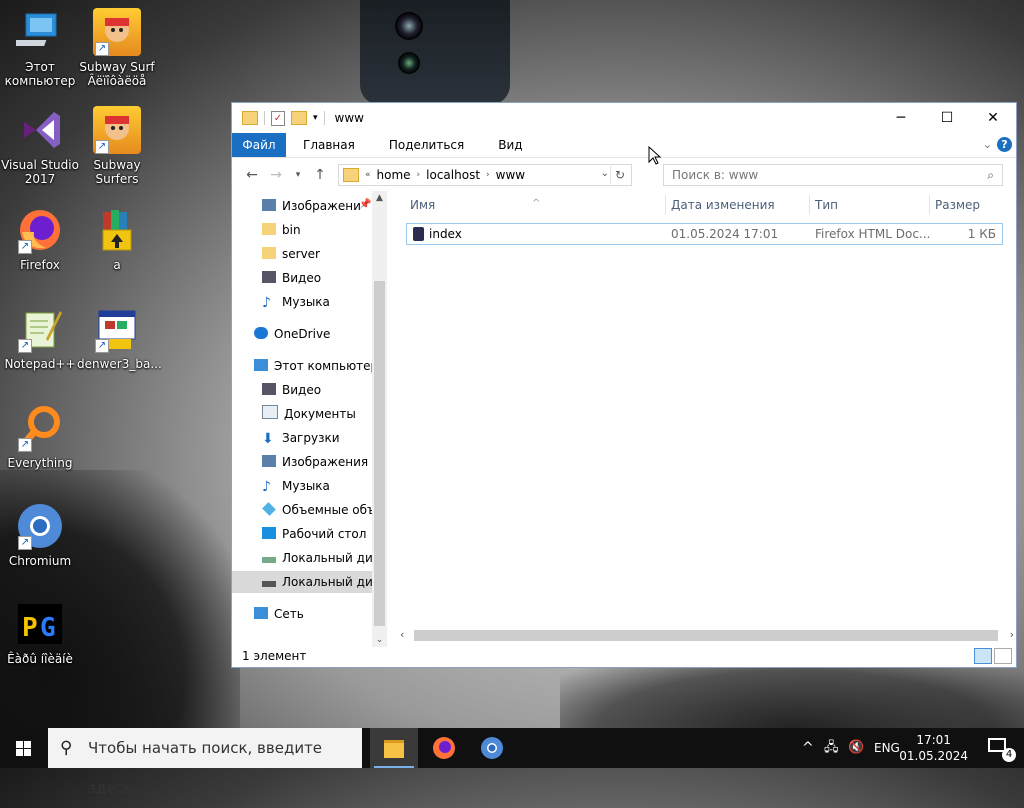 The height and width of the screenshot is (808, 1024). I want to click on nav-item-desktop: Рабочий стол, so click(317, 534).